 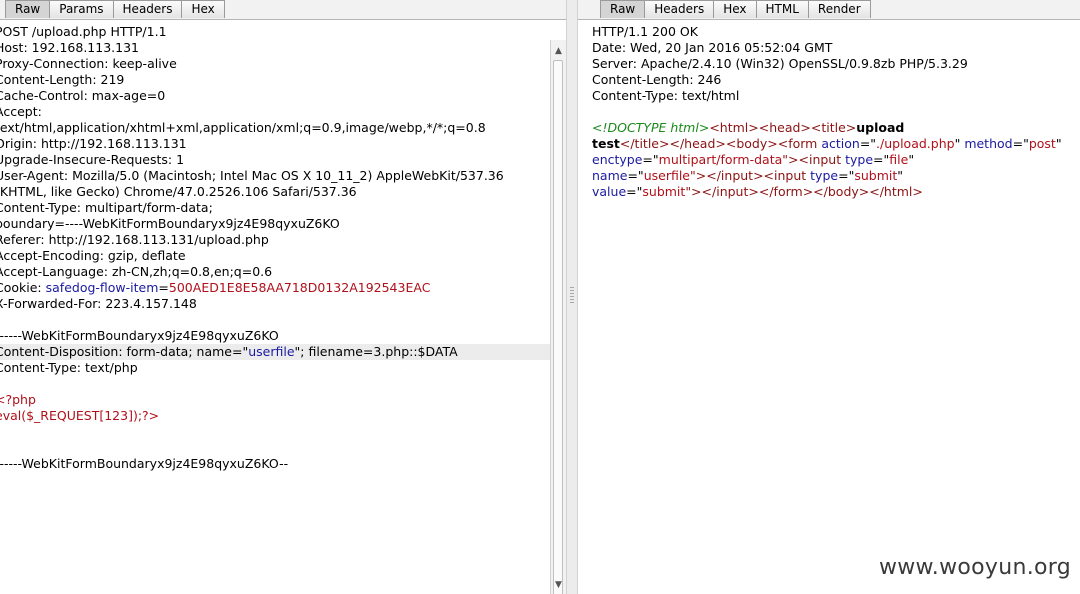 I want to click on response-tab-hex: Hex, so click(x=735, y=9).